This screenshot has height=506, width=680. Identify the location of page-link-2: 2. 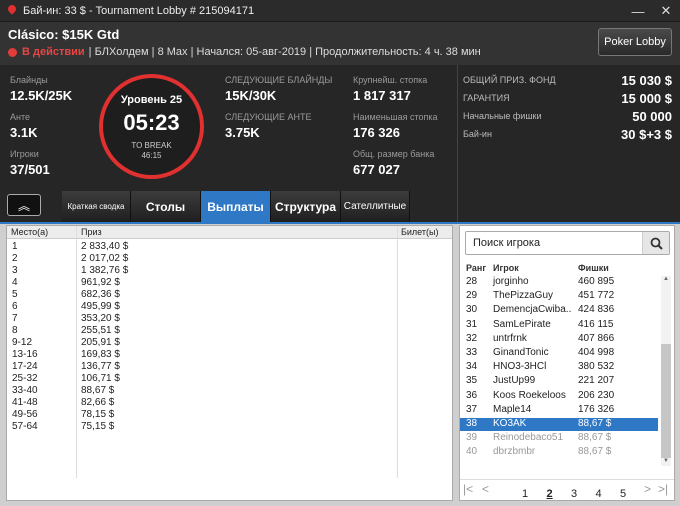
(550, 494).